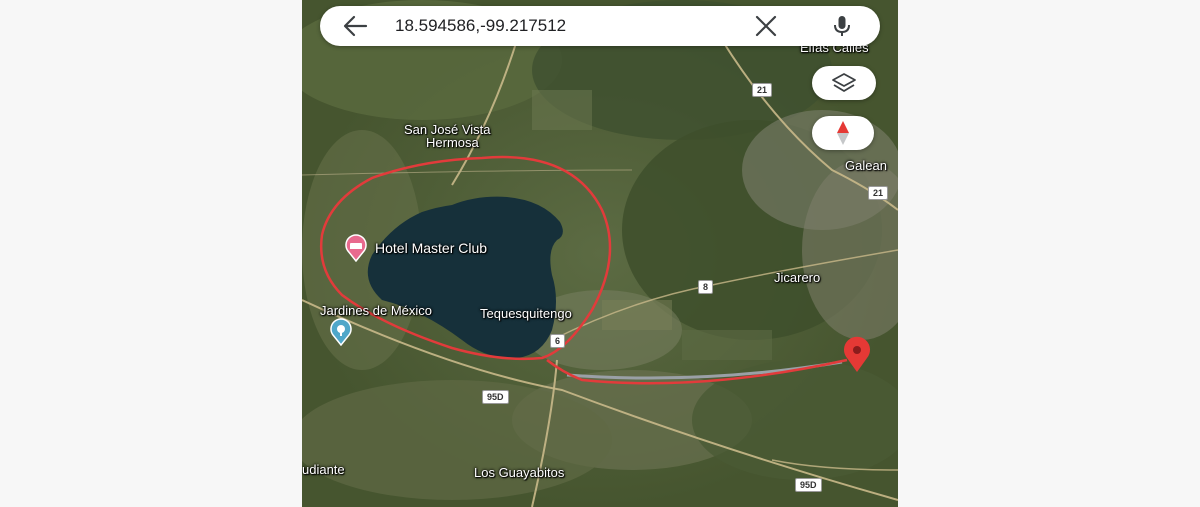  What do you see at coordinates (866, 166) in the screenshot?
I see `place-label-galeana: Galean` at bounding box center [866, 166].